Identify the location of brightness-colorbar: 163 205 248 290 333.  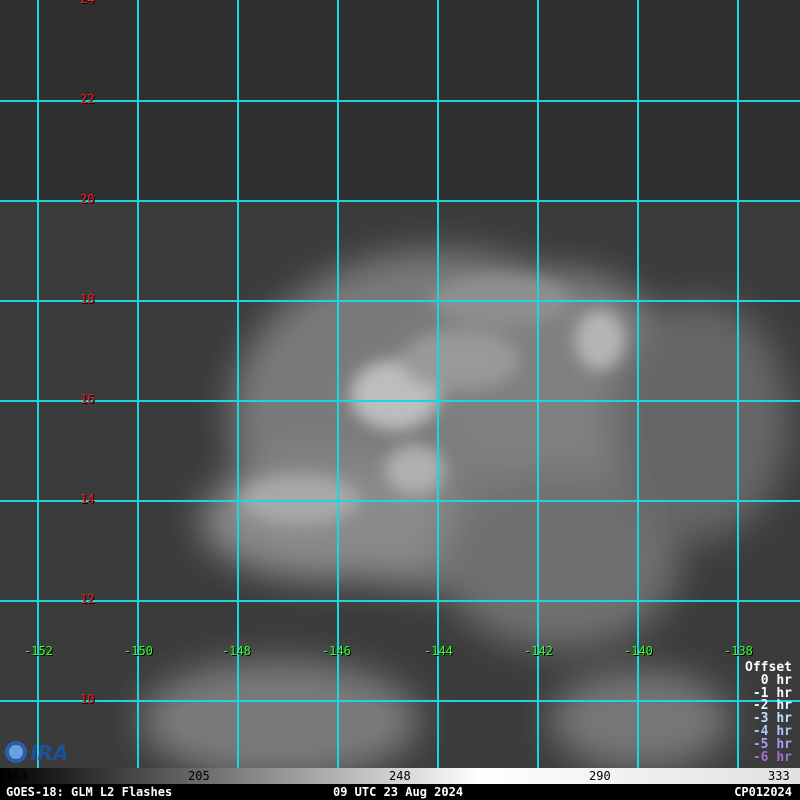
(400, 776).